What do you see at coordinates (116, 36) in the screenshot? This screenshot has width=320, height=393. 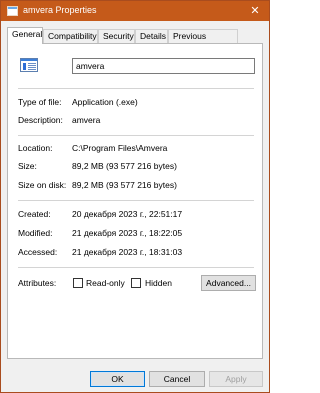 I see `tab-security: Security` at bounding box center [116, 36].